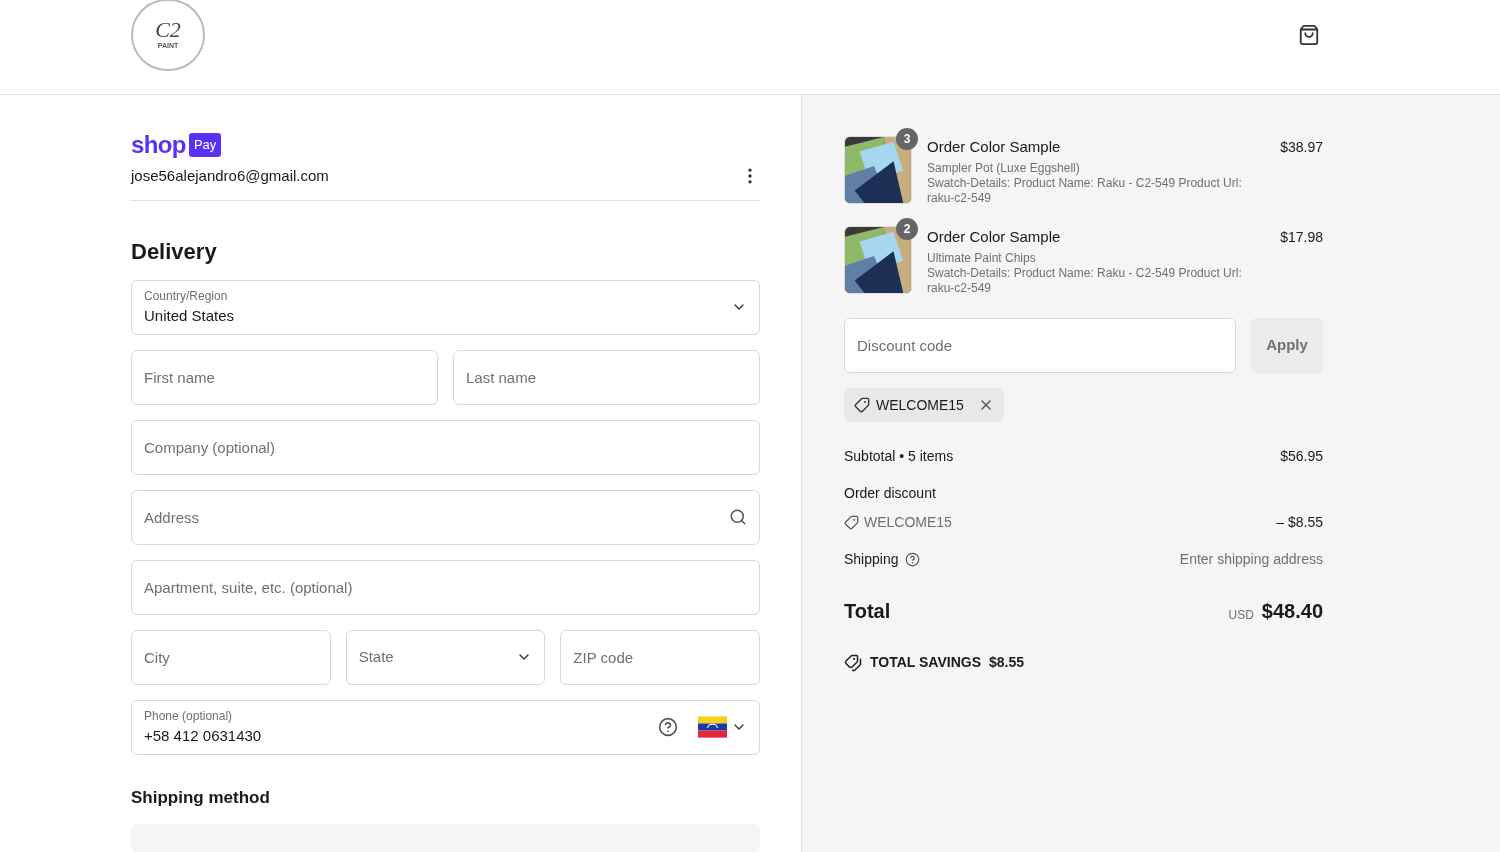 The width and height of the screenshot is (1500, 852). What do you see at coordinates (201, 797) in the screenshot?
I see `section-heading: Shipping method` at bounding box center [201, 797].